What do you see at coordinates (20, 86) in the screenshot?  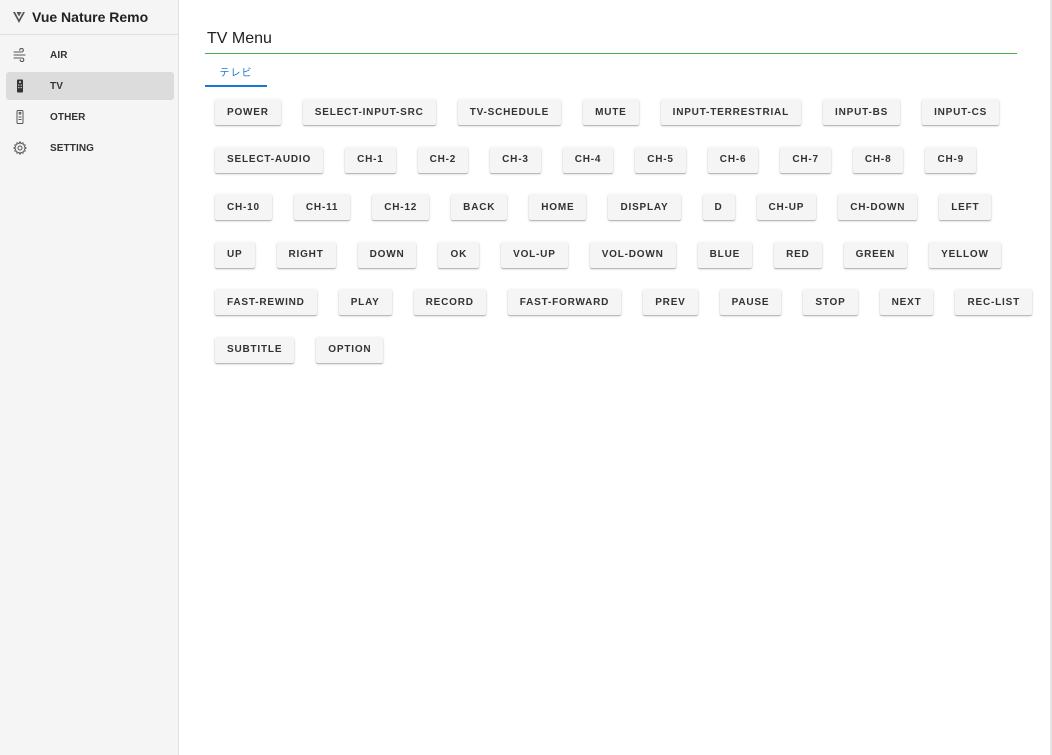 I see `remote-icon` at bounding box center [20, 86].